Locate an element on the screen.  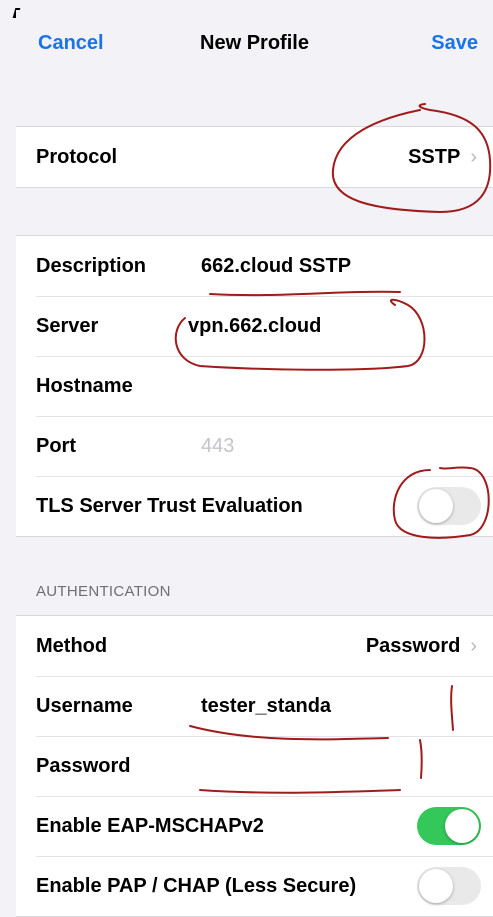
username-row: Username tester_standa is located at coordinates (254, 706).